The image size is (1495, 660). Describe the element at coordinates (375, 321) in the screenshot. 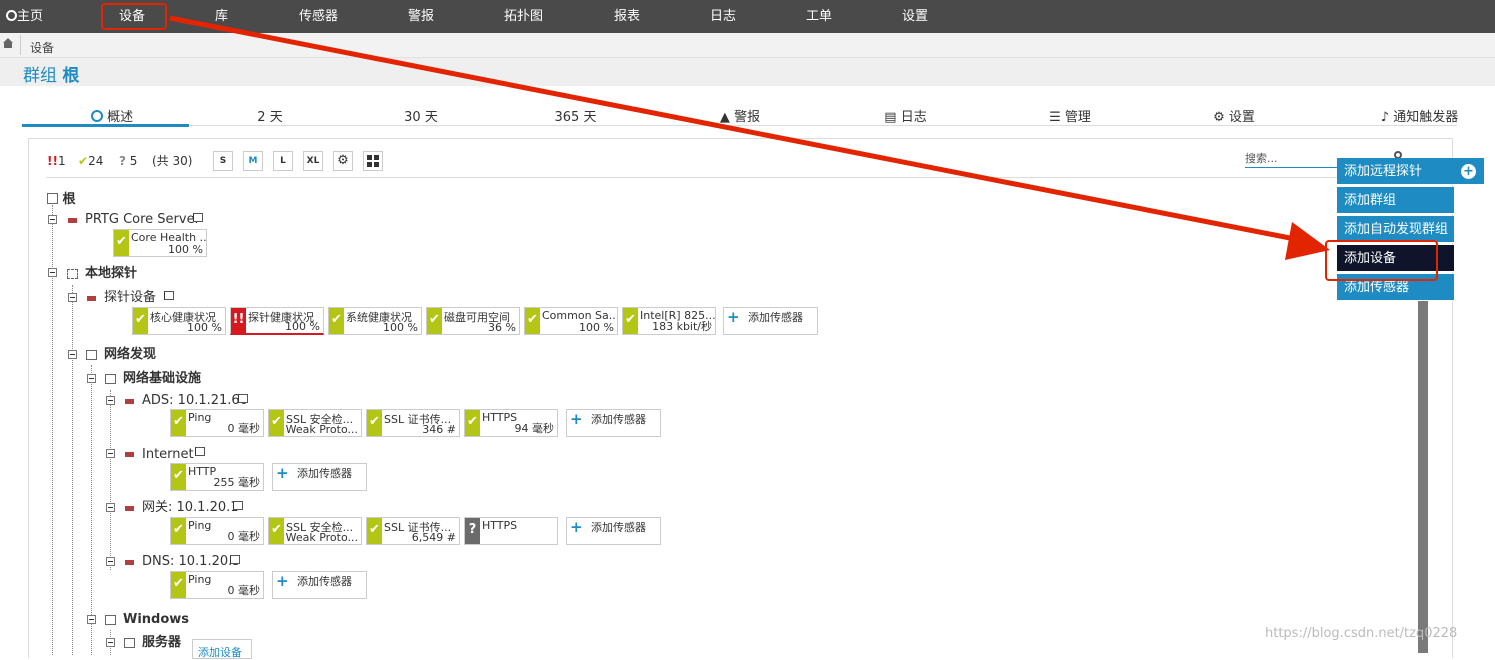

I see `sensor-tile: ✔ 系统健康状况 100 %` at that location.